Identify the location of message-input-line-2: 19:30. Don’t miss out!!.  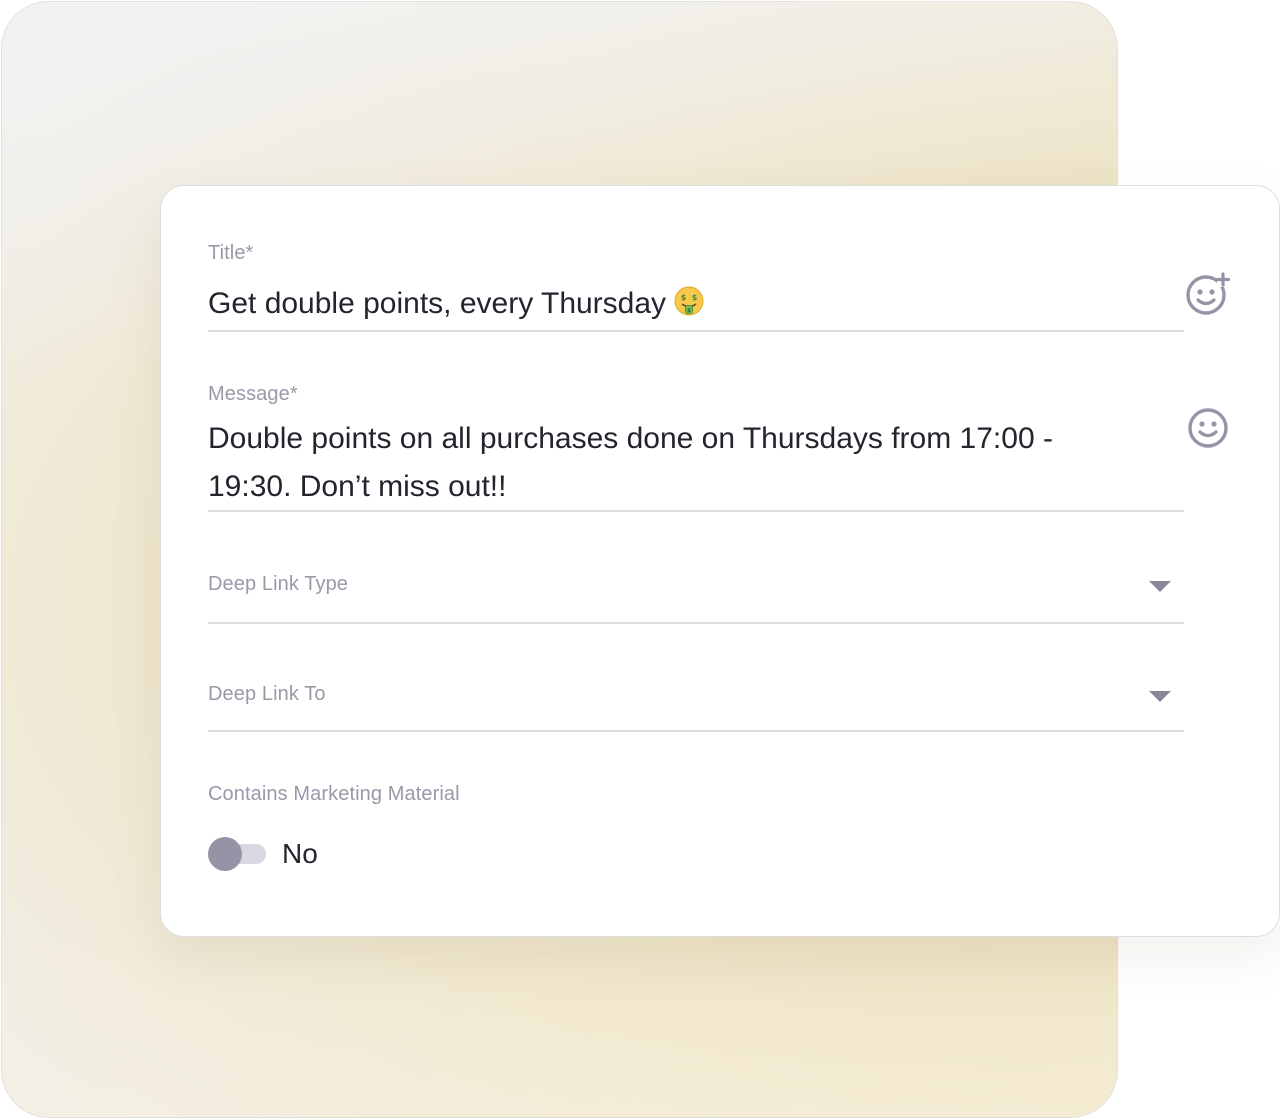
(357, 486).